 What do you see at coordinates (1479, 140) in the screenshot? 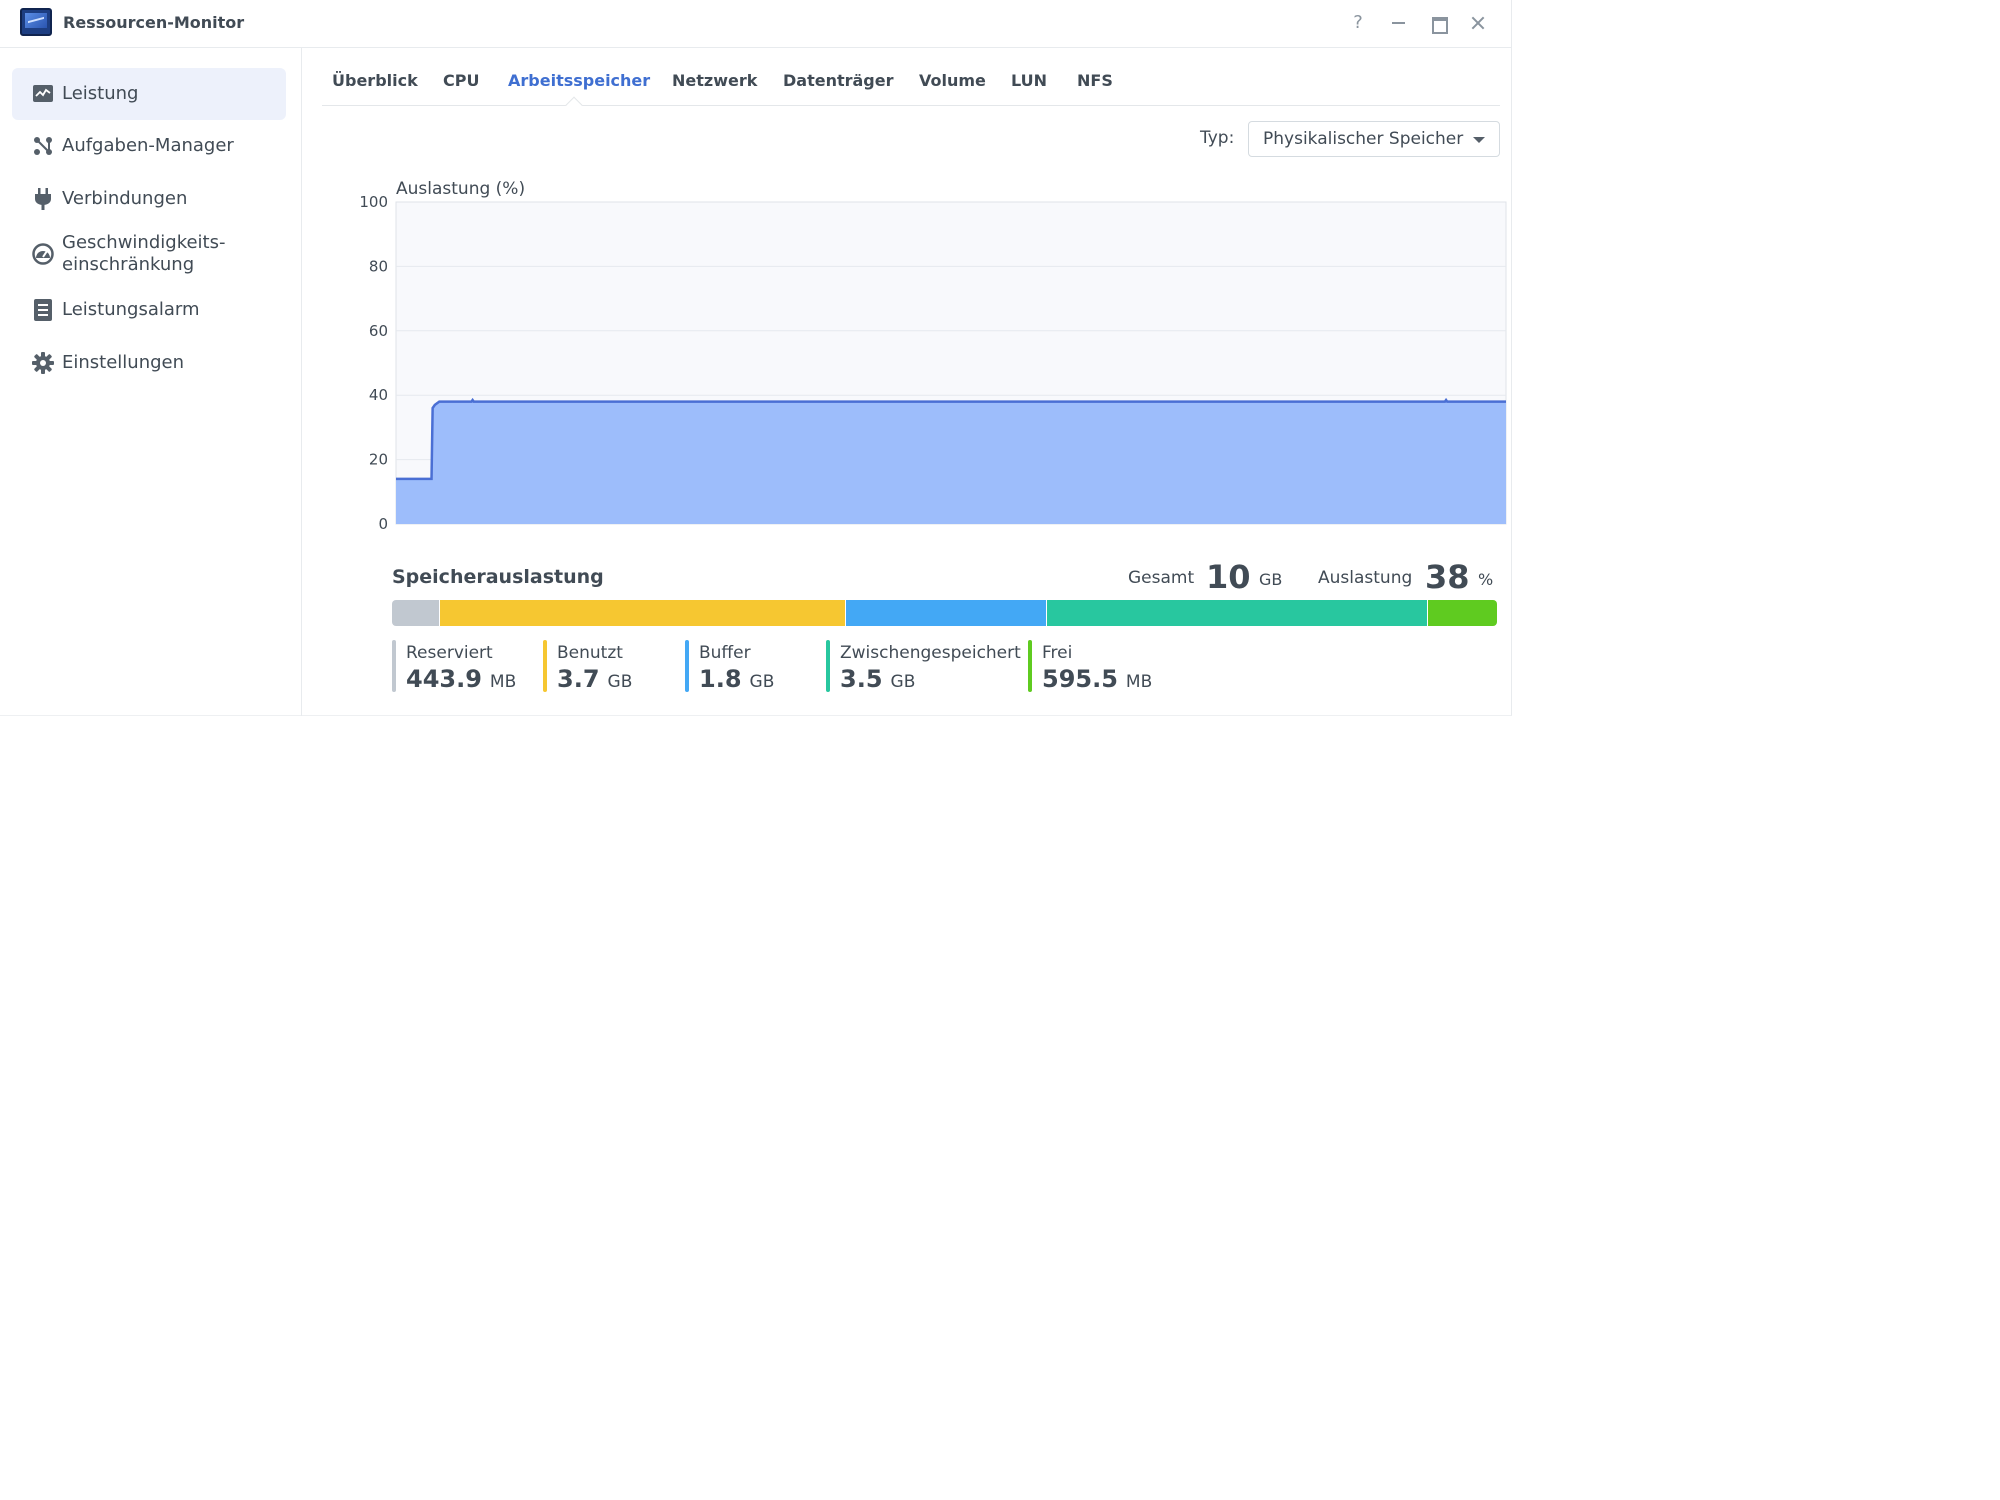
I see `chevron-down-icon` at bounding box center [1479, 140].